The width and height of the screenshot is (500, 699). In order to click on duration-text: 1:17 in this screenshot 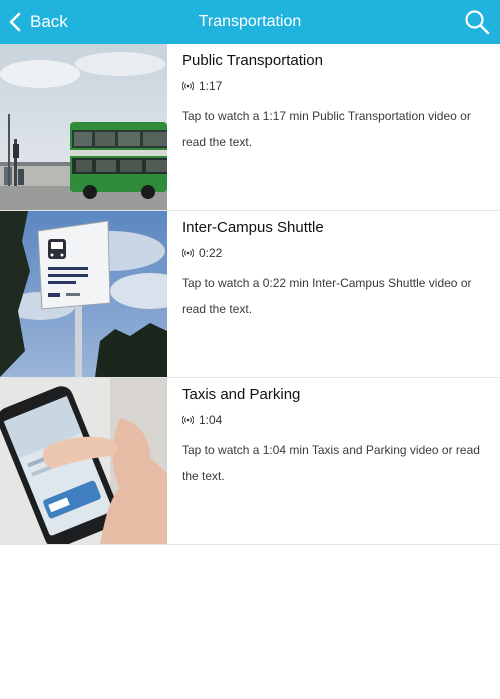, I will do `click(211, 86)`.